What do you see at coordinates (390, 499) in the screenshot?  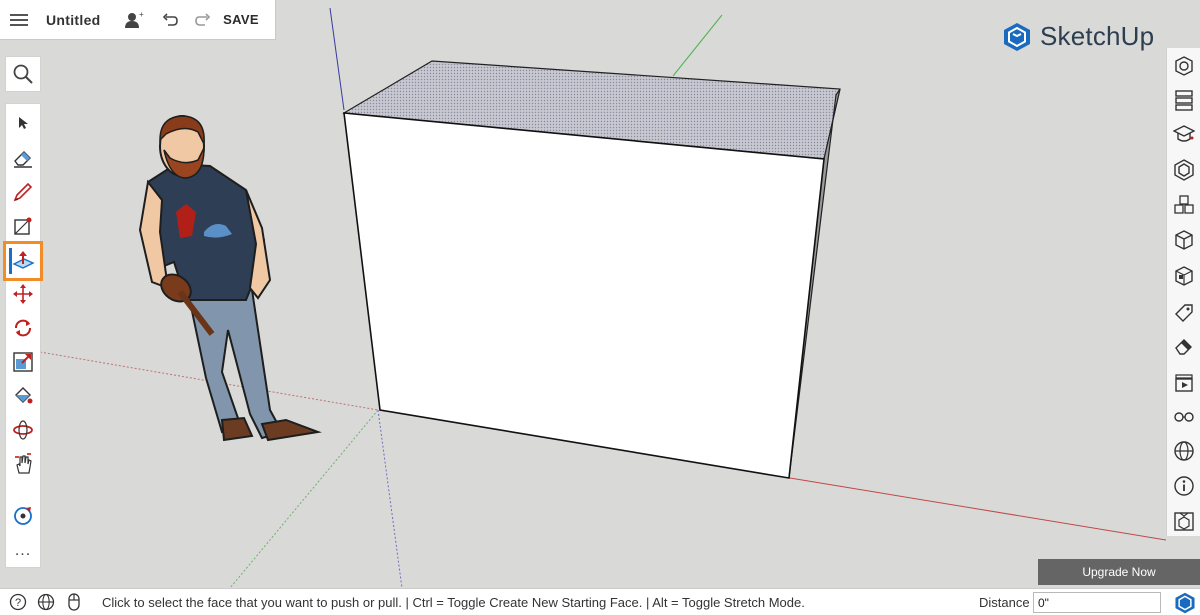 I see `blue-axis-dotted` at bounding box center [390, 499].